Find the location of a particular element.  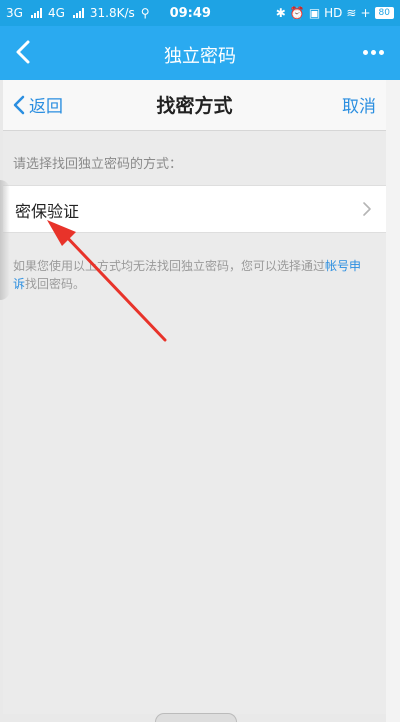

hd-label: HD is located at coordinates (333, 13).